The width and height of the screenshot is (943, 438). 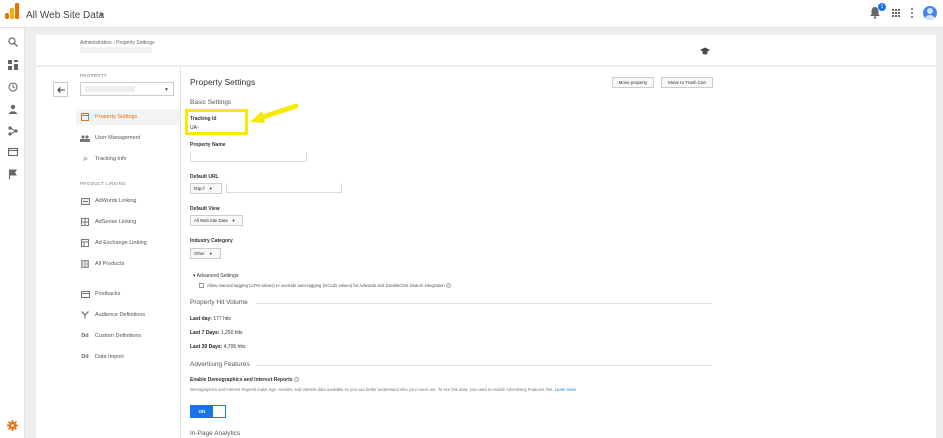 What do you see at coordinates (85, 294) in the screenshot?
I see `postbacks-icon` at bounding box center [85, 294].